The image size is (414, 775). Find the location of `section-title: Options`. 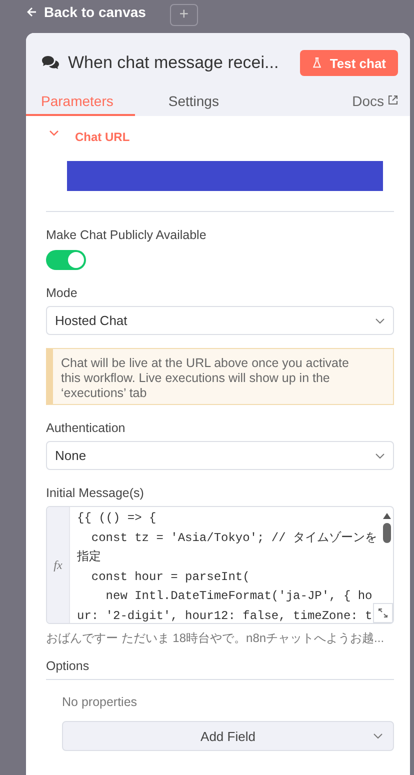

section-title: Options is located at coordinates (68, 666).